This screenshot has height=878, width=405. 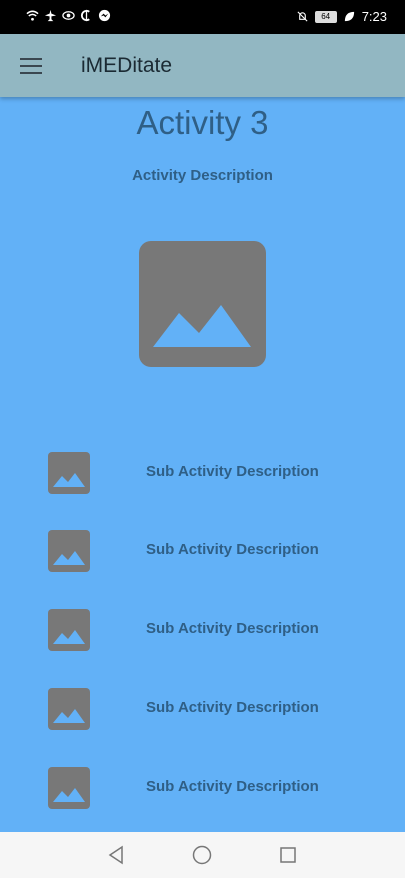 What do you see at coordinates (202, 175) in the screenshot?
I see `activity-description: Activity Description` at bounding box center [202, 175].